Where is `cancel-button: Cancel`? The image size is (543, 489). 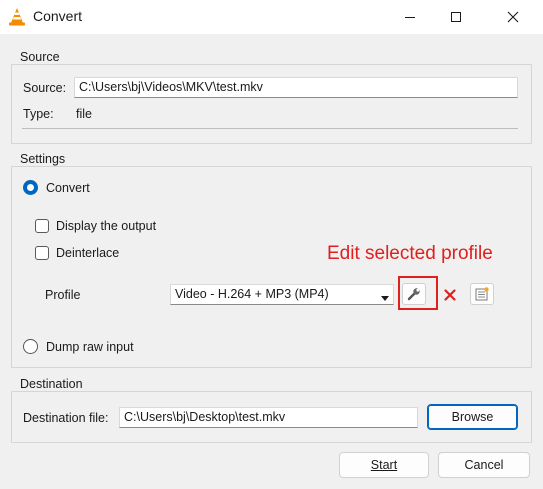 cancel-button: Cancel is located at coordinates (484, 465).